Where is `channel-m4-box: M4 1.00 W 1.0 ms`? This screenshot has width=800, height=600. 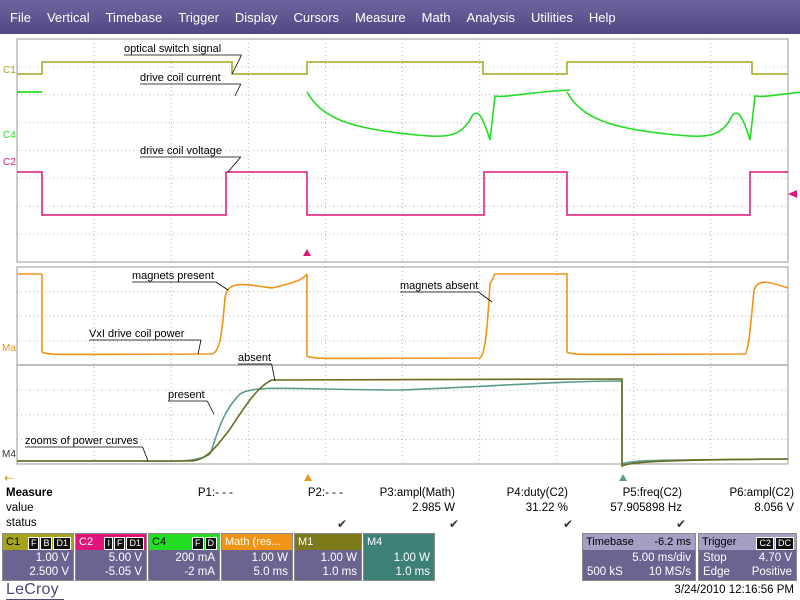
channel-m4-box: M4 1.00 W 1.0 ms is located at coordinates (399, 557).